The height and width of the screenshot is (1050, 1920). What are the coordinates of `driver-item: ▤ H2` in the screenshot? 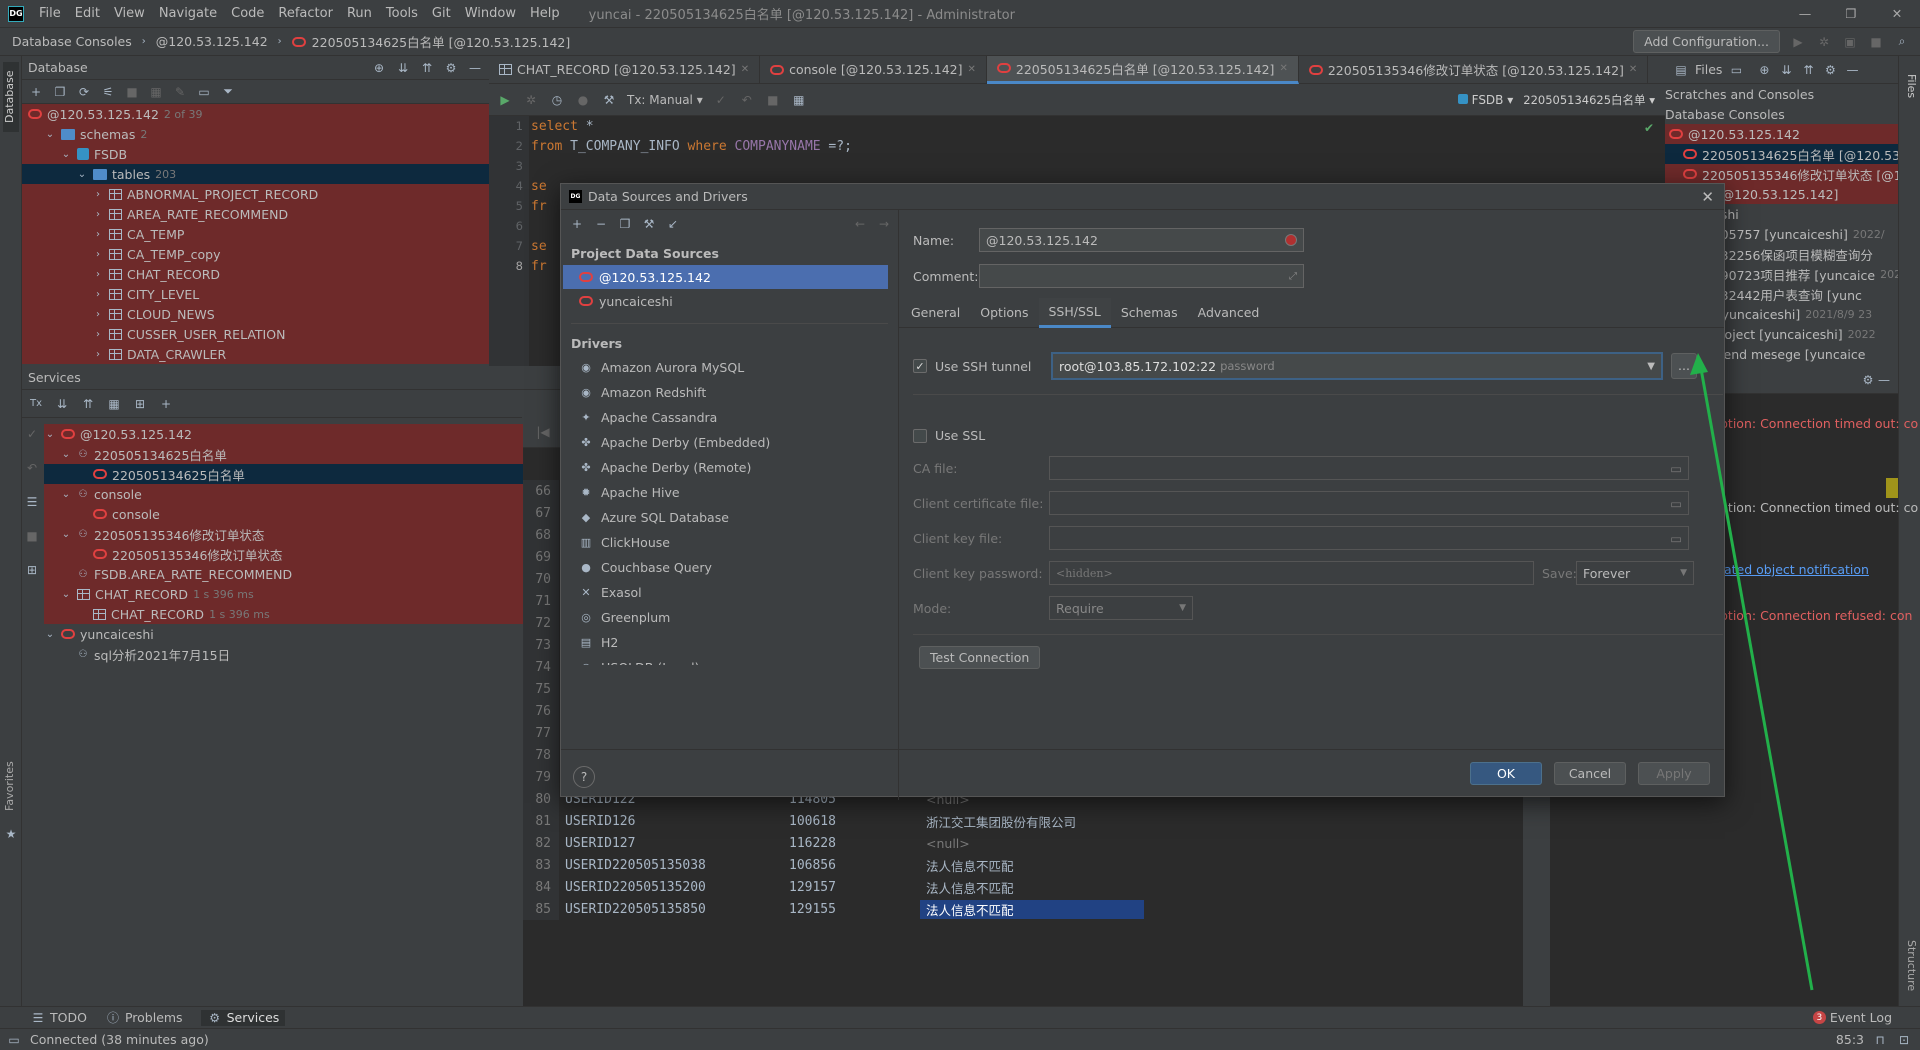 It's located at (729, 642).